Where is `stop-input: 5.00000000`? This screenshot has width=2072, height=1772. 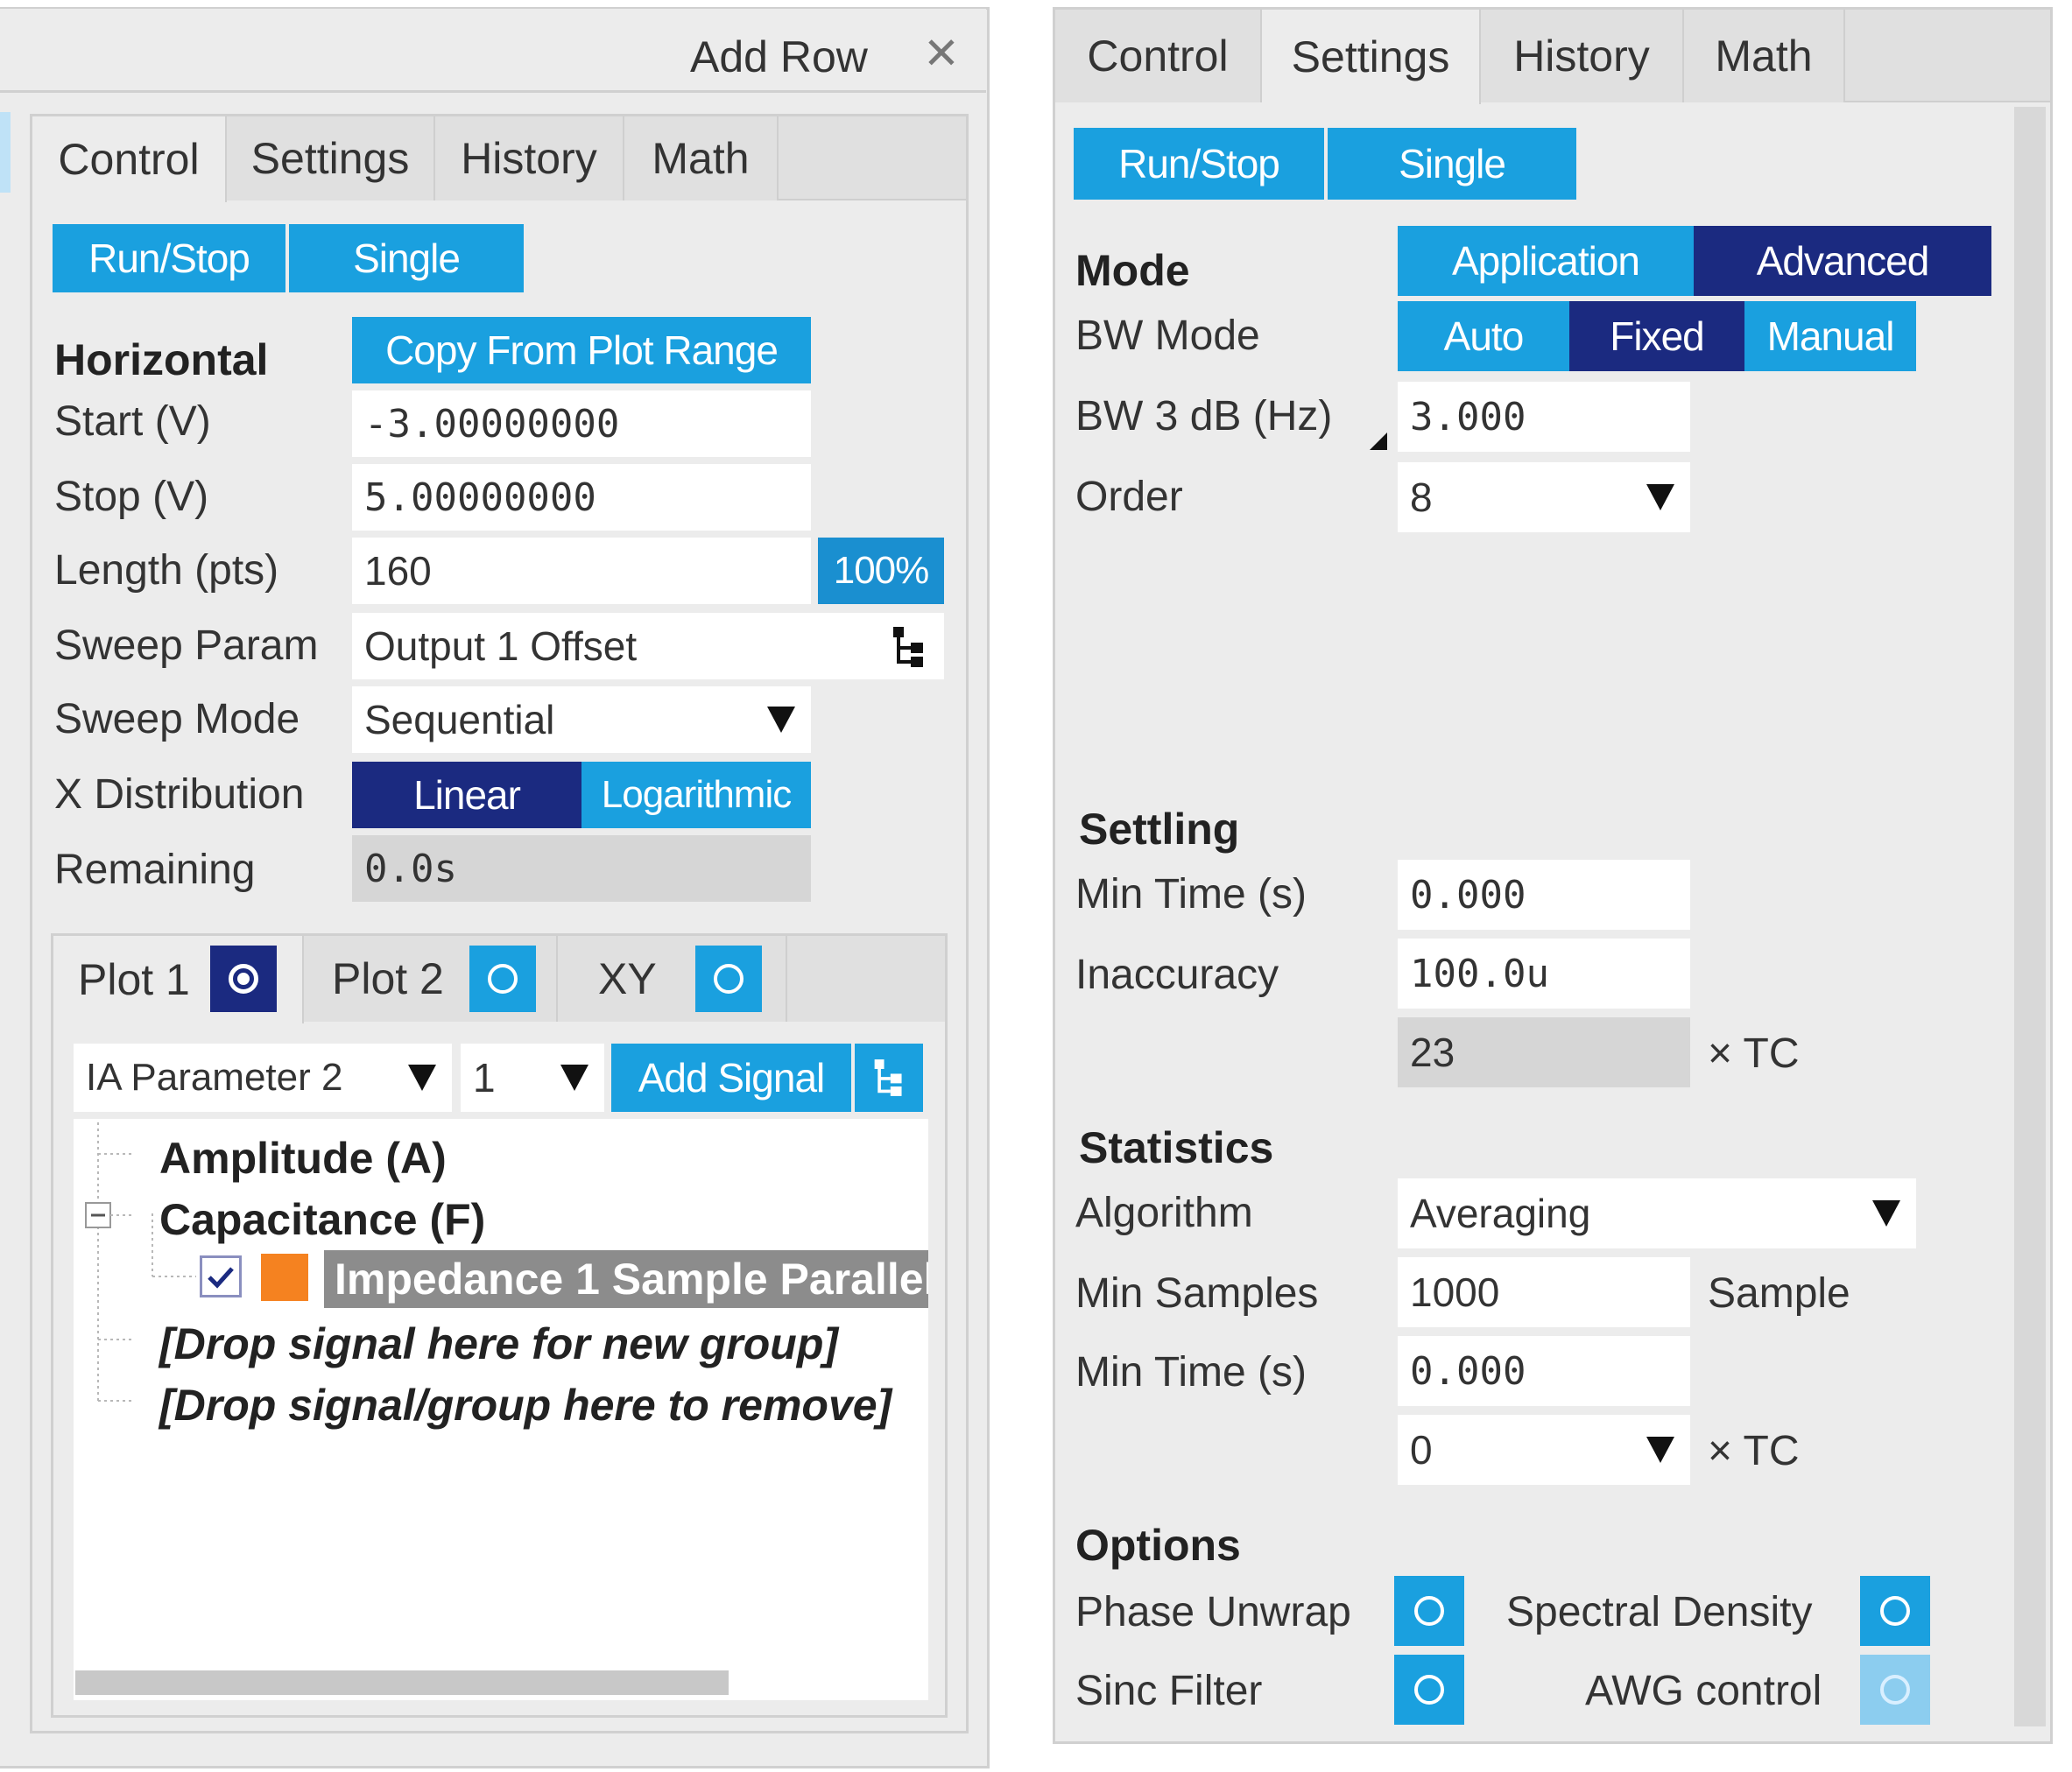 stop-input: 5.00000000 is located at coordinates (581, 498).